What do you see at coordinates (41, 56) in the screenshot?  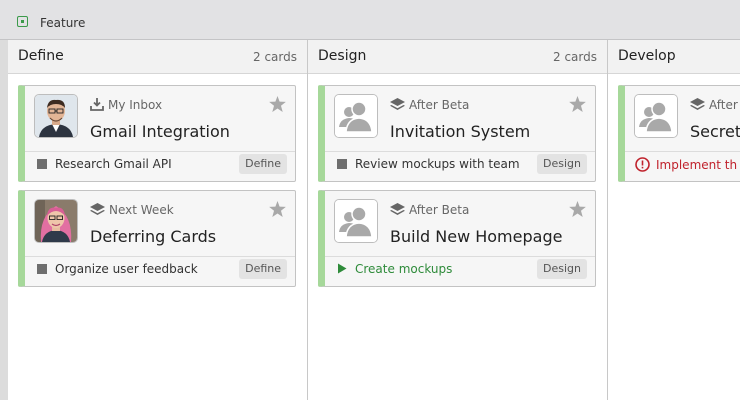 I see `column-title: Define` at bounding box center [41, 56].